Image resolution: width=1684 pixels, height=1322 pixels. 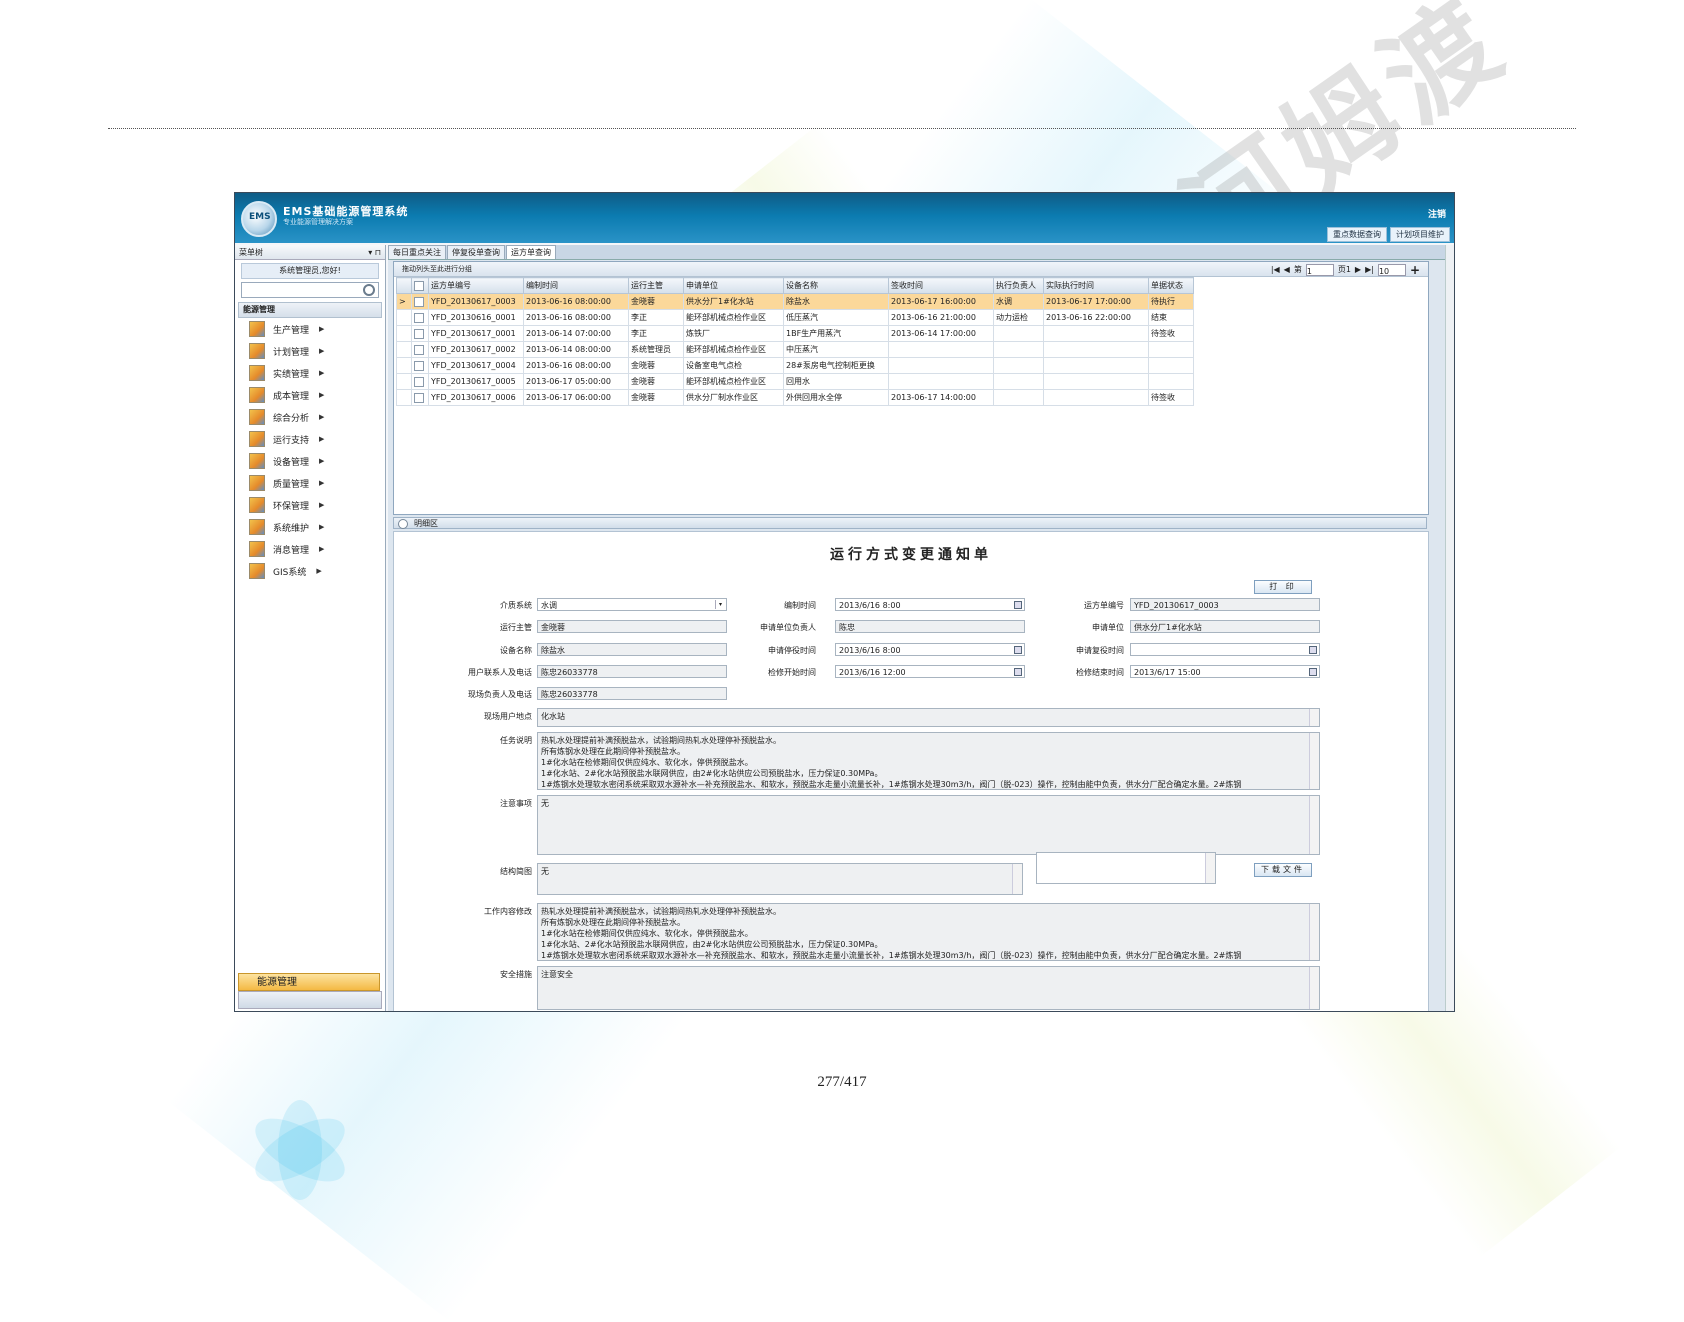 I want to click on top-link-key-data: 重点数据查询, so click(x=1357, y=234).